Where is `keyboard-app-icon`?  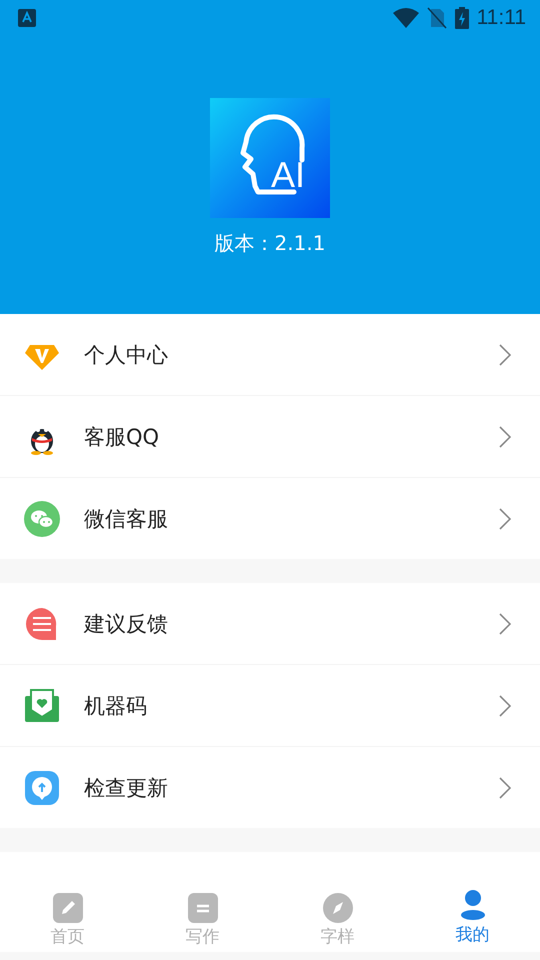 keyboard-app-icon is located at coordinates (27, 18).